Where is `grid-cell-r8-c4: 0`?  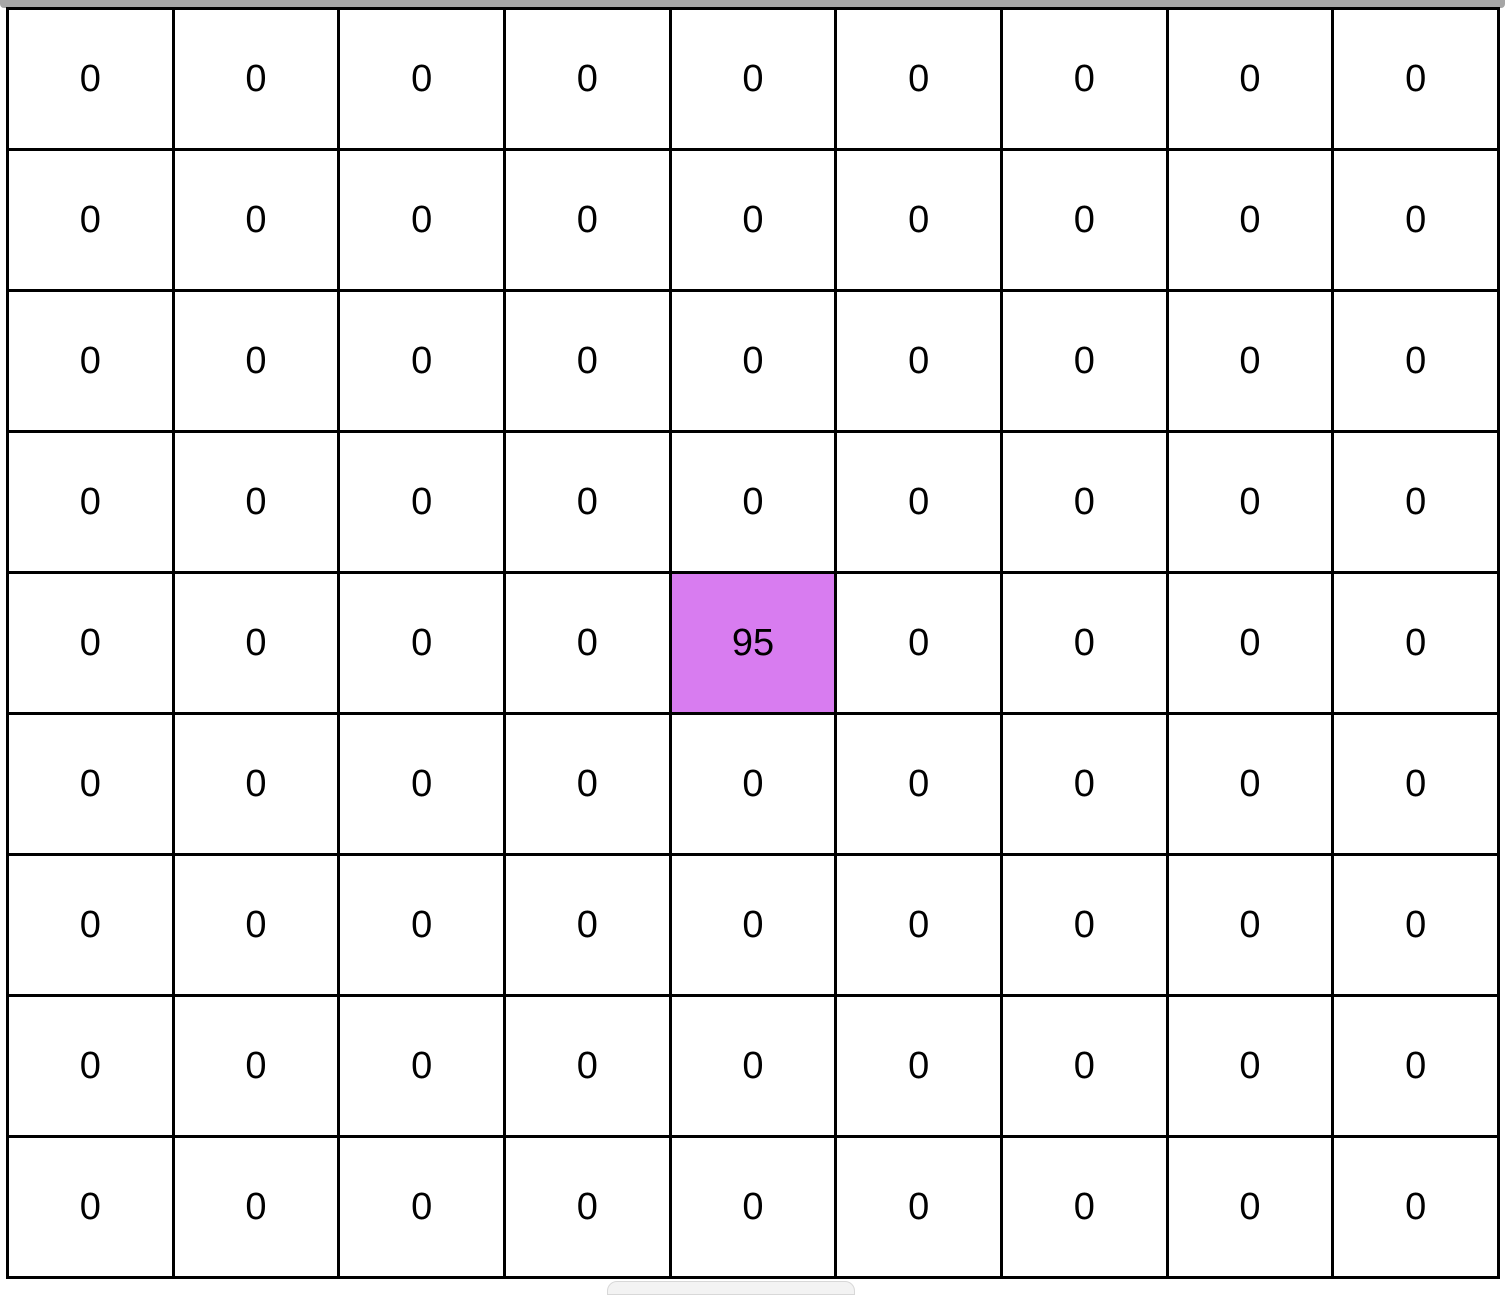
grid-cell-r8-c4: 0 is located at coordinates (753, 1207).